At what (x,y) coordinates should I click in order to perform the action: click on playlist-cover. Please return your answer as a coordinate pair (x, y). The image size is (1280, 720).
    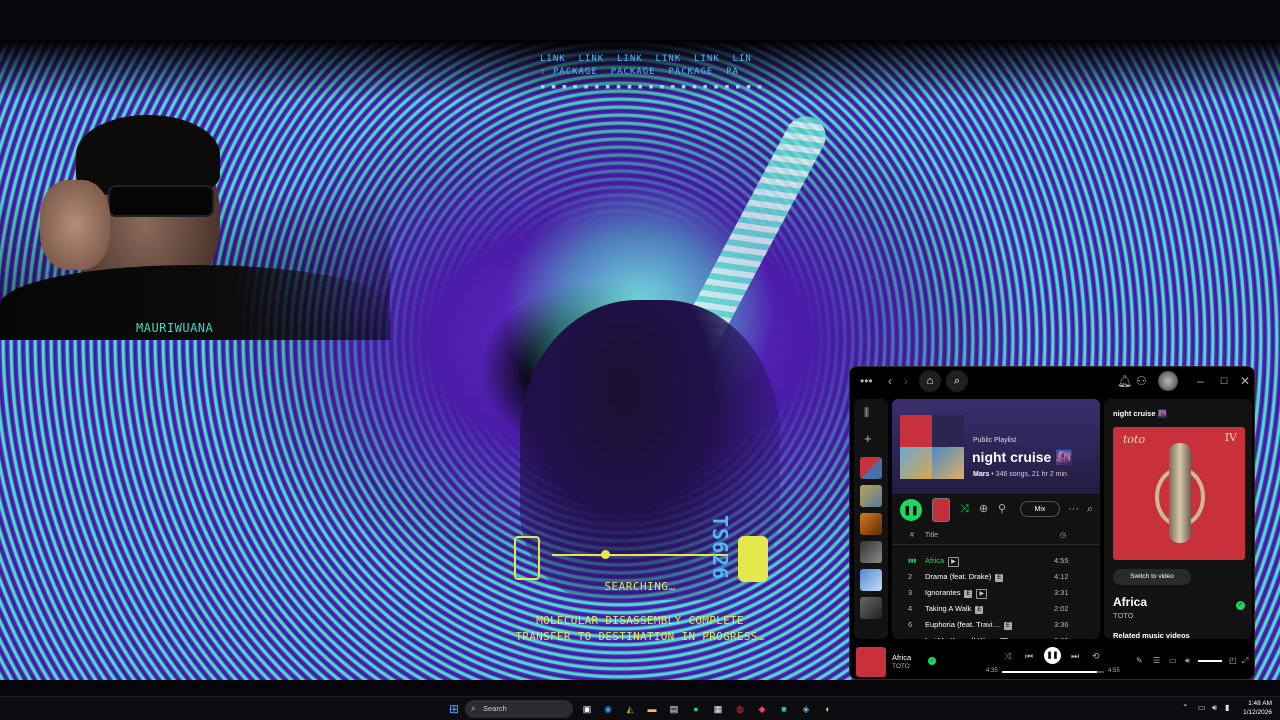
    Looking at the image, I should click on (932, 447).